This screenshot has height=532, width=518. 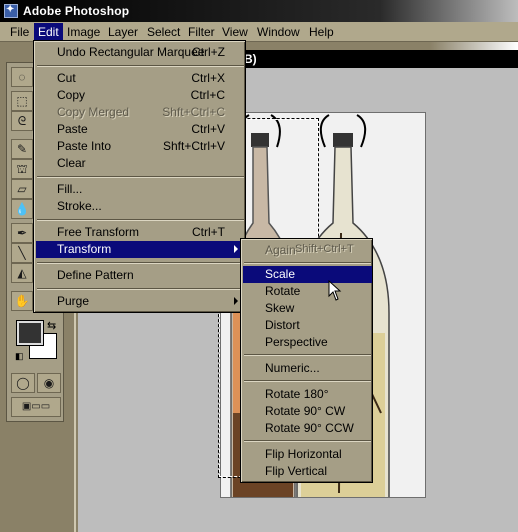 I want to click on menu-item-clear: Clear, so click(x=140, y=163).